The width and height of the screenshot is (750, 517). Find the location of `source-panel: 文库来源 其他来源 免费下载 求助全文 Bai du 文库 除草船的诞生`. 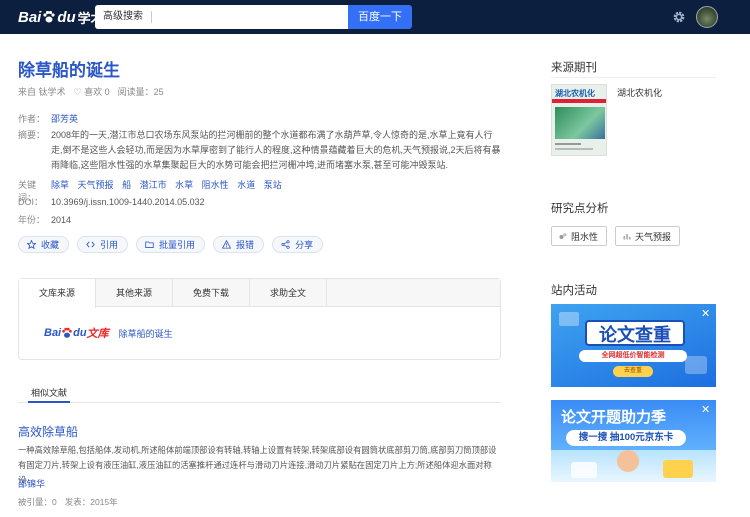

source-panel: 文库来源 其他来源 免费下载 求助全文 Bai du 文库 除草船的诞生 is located at coordinates (259, 319).